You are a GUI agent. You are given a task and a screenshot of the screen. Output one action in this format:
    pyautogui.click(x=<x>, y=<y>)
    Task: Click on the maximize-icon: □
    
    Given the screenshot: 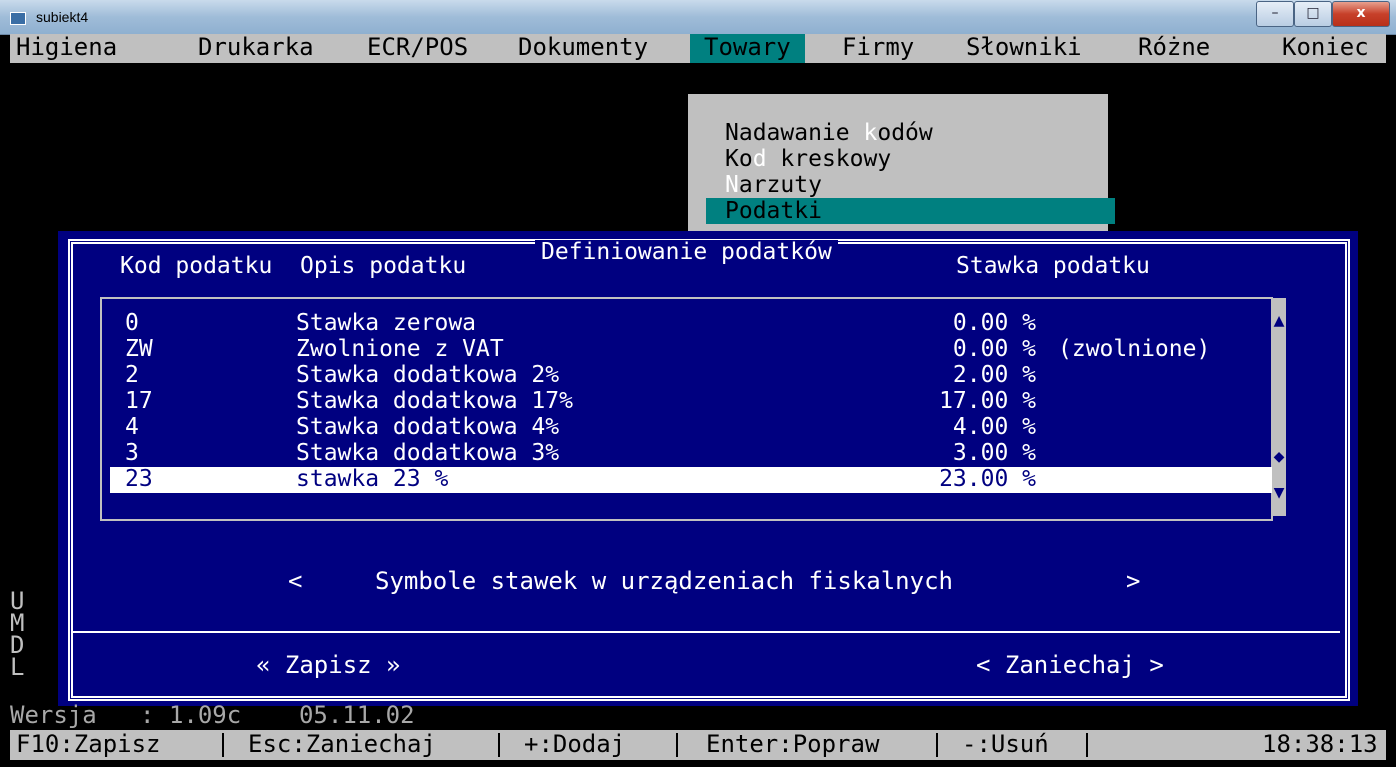 What is the action you would take?
    pyautogui.click(x=1313, y=13)
    